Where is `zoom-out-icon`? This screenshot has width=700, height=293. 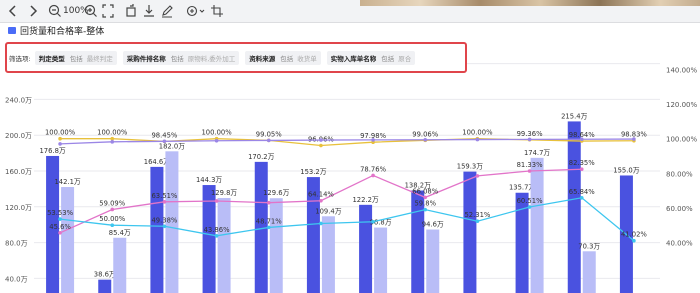
zoom-out-icon is located at coordinates (55, 11).